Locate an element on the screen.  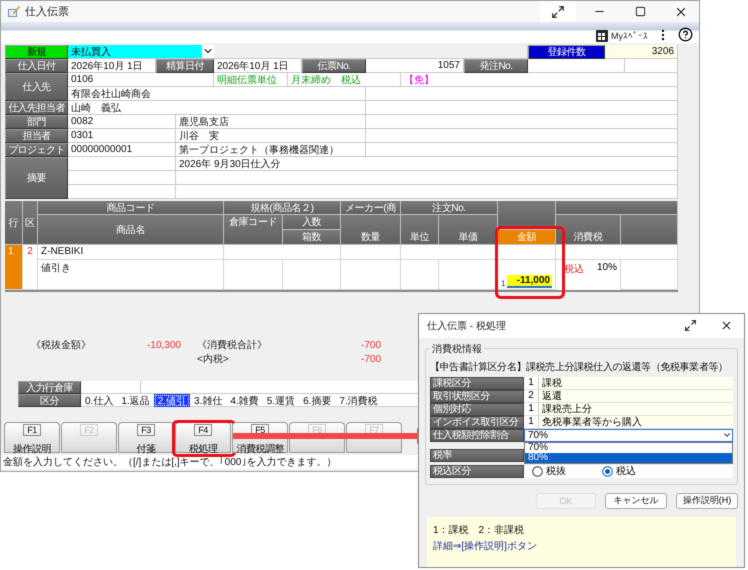
field-label: 課税区分 is located at coordinates (477, 383).